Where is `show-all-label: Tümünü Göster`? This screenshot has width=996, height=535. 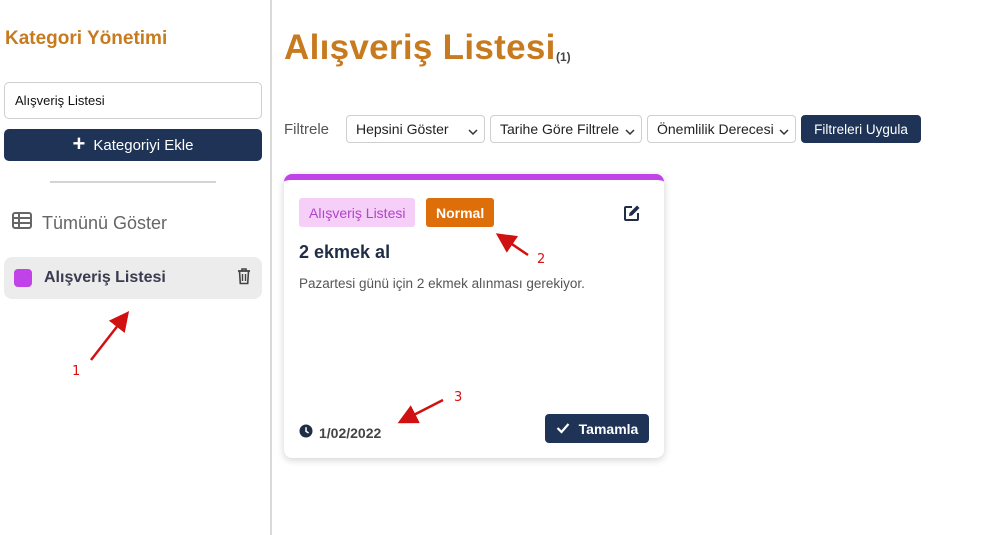 show-all-label: Tümünü Göster is located at coordinates (105, 222).